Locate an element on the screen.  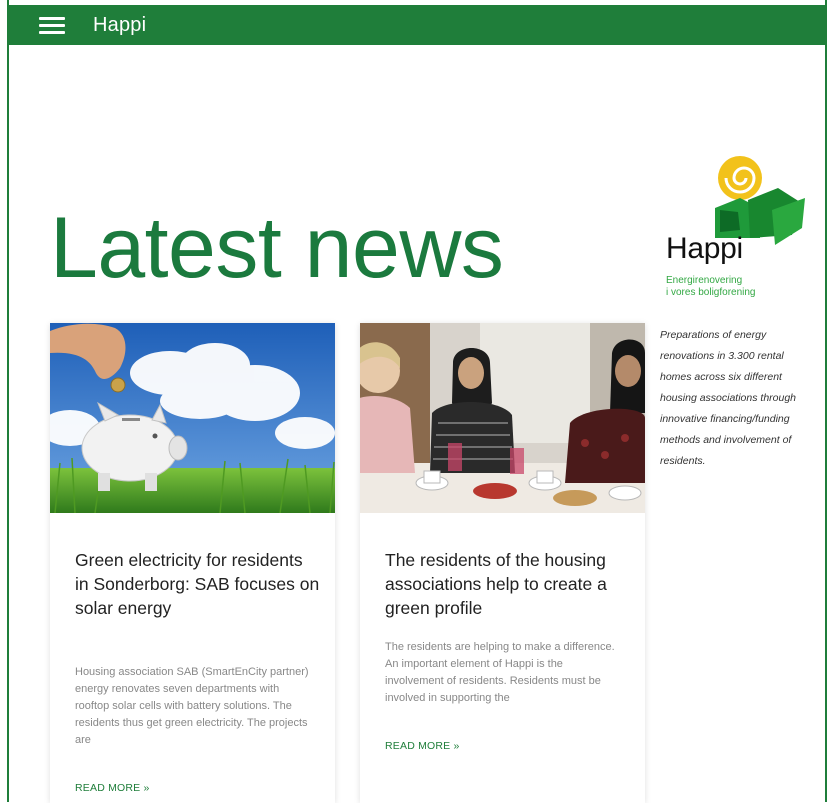
page-border-right is located at coordinates (826, 401).